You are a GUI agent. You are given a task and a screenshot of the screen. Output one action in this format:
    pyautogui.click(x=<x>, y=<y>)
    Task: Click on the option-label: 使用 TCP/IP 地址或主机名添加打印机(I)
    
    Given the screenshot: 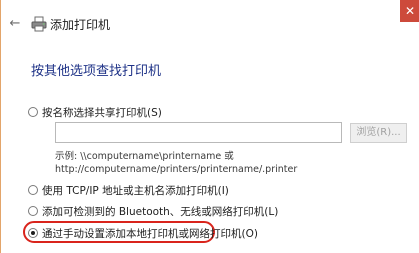 What is the action you would take?
    pyautogui.click(x=135, y=191)
    